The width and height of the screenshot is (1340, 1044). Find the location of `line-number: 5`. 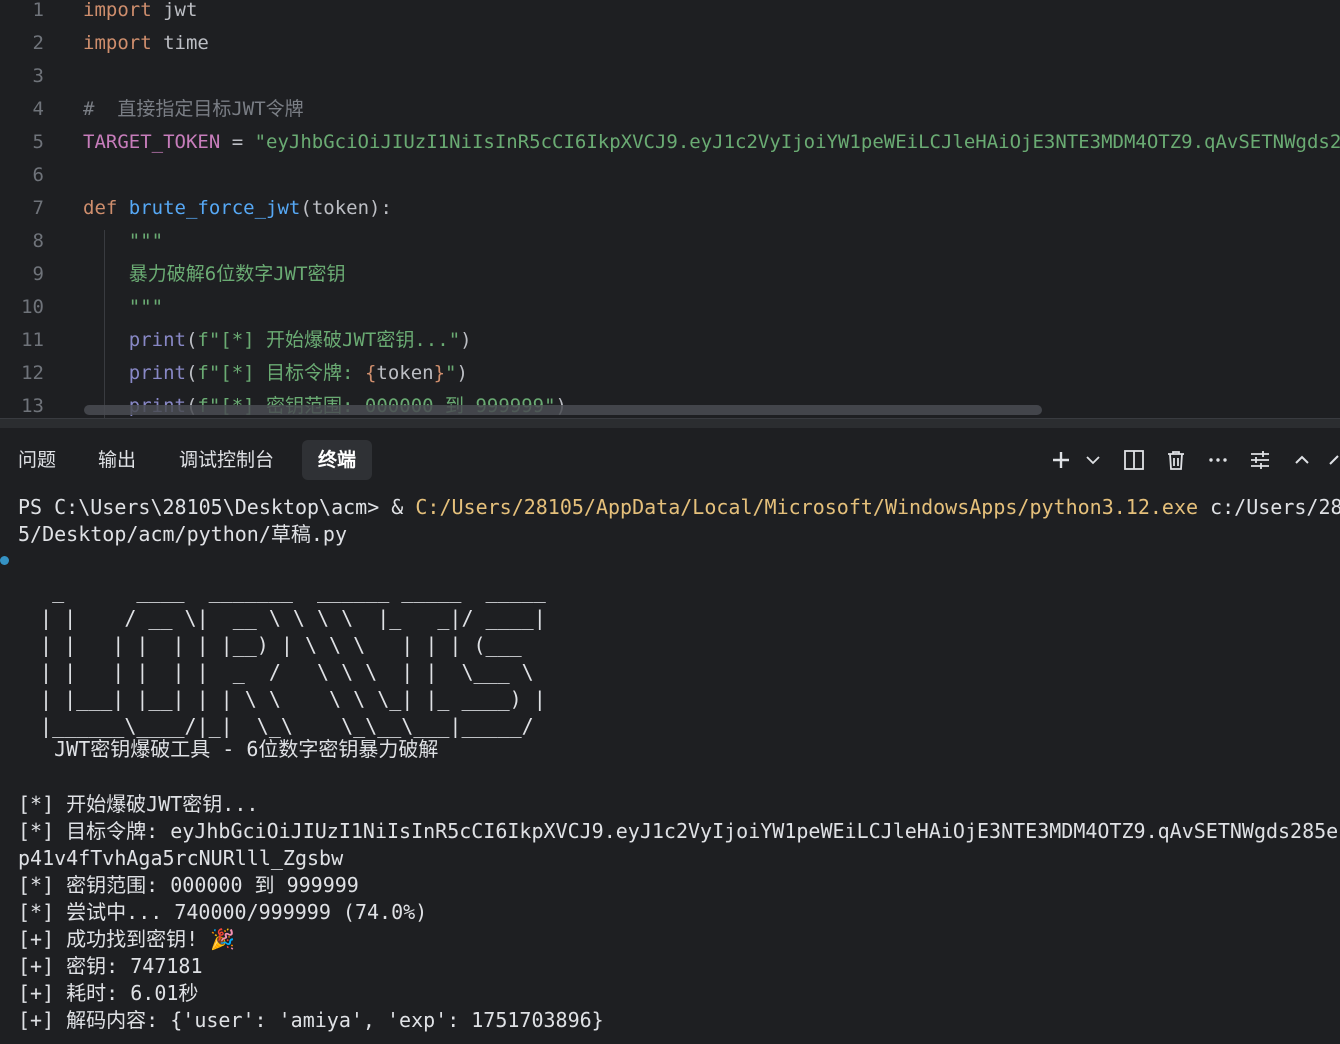

line-number: 5 is located at coordinates (38, 142).